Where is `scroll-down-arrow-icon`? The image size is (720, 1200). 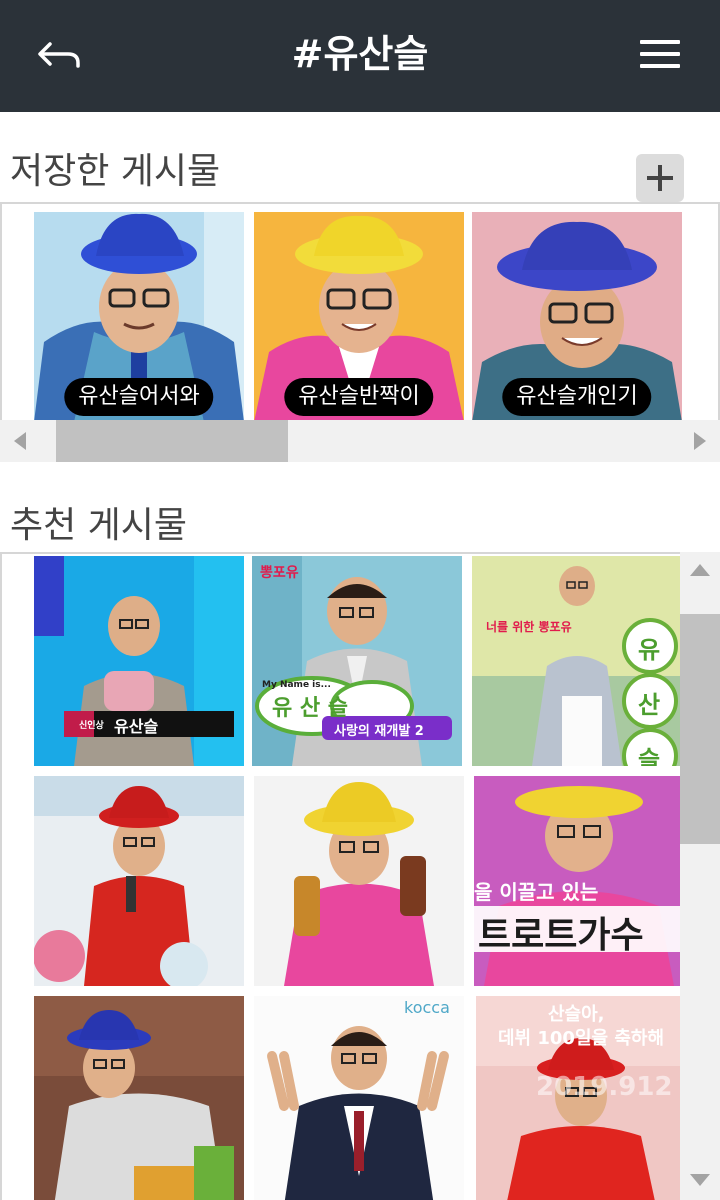 scroll-down-arrow-icon is located at coordinates (700, 1180).